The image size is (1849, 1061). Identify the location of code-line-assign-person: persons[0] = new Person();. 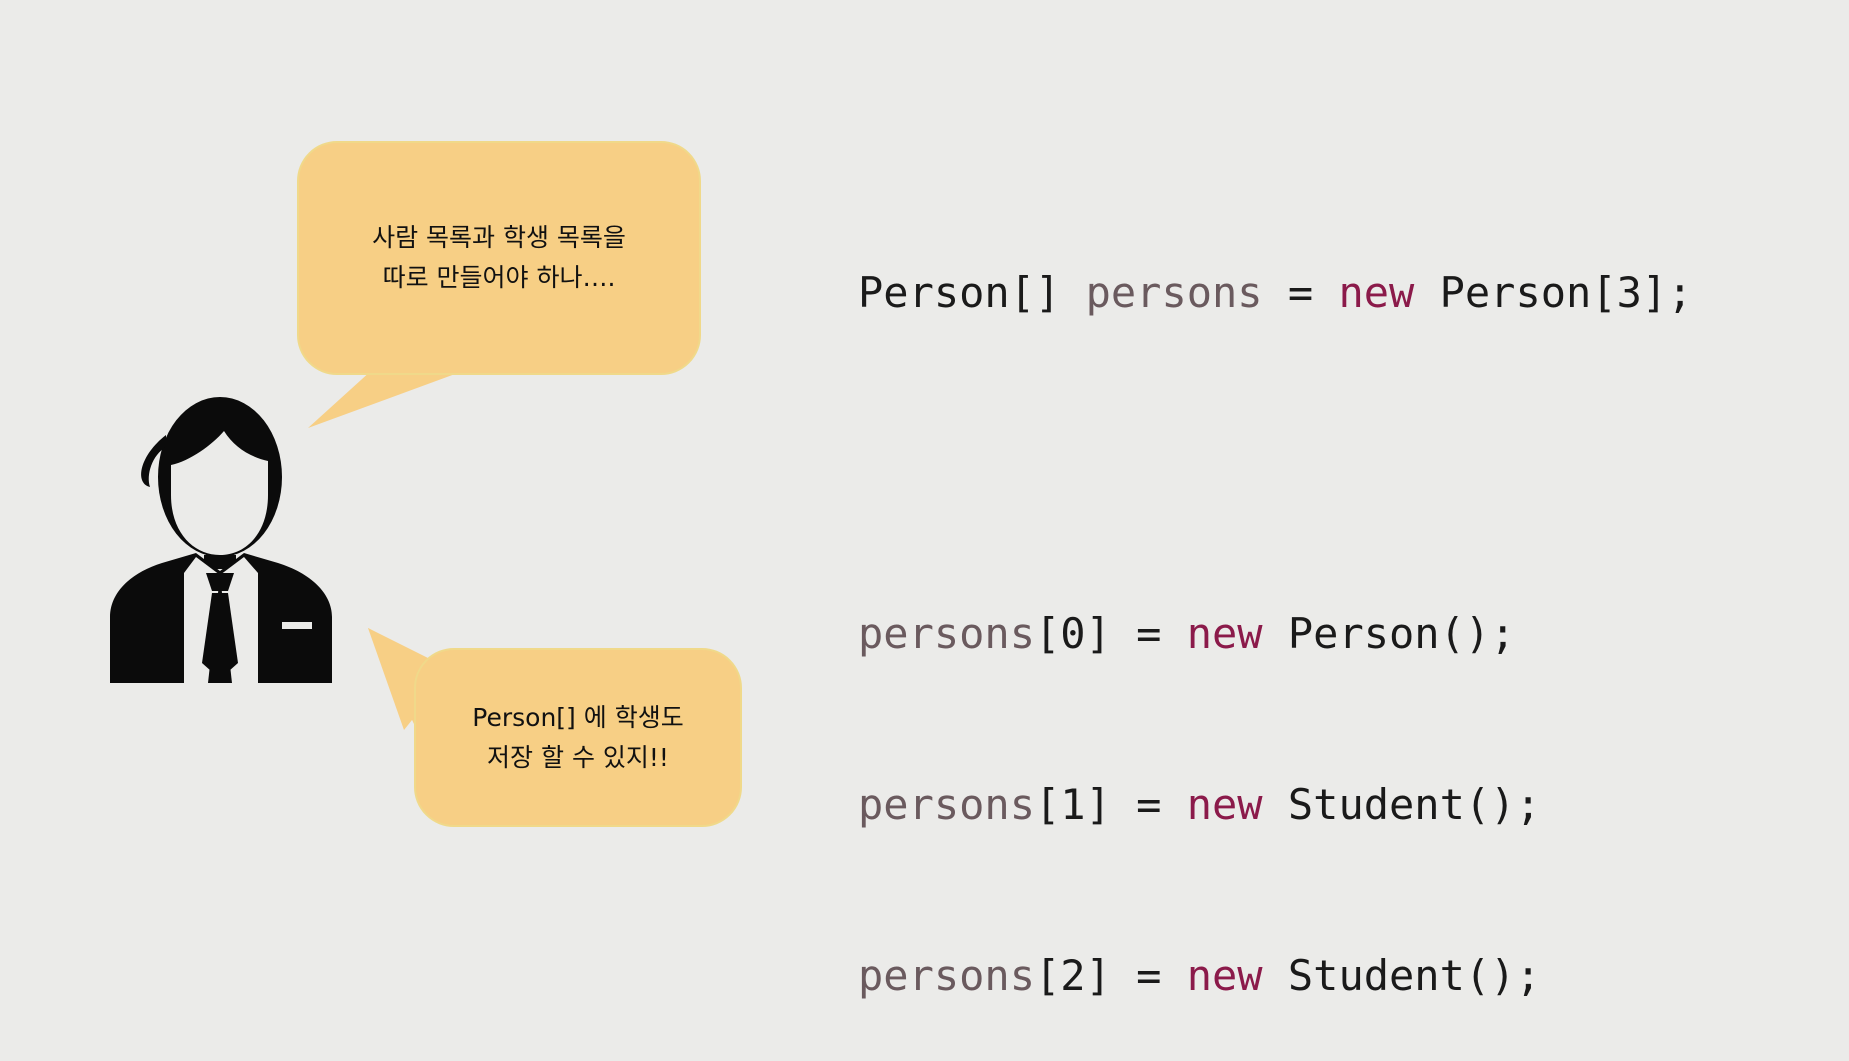
(1275, 633).